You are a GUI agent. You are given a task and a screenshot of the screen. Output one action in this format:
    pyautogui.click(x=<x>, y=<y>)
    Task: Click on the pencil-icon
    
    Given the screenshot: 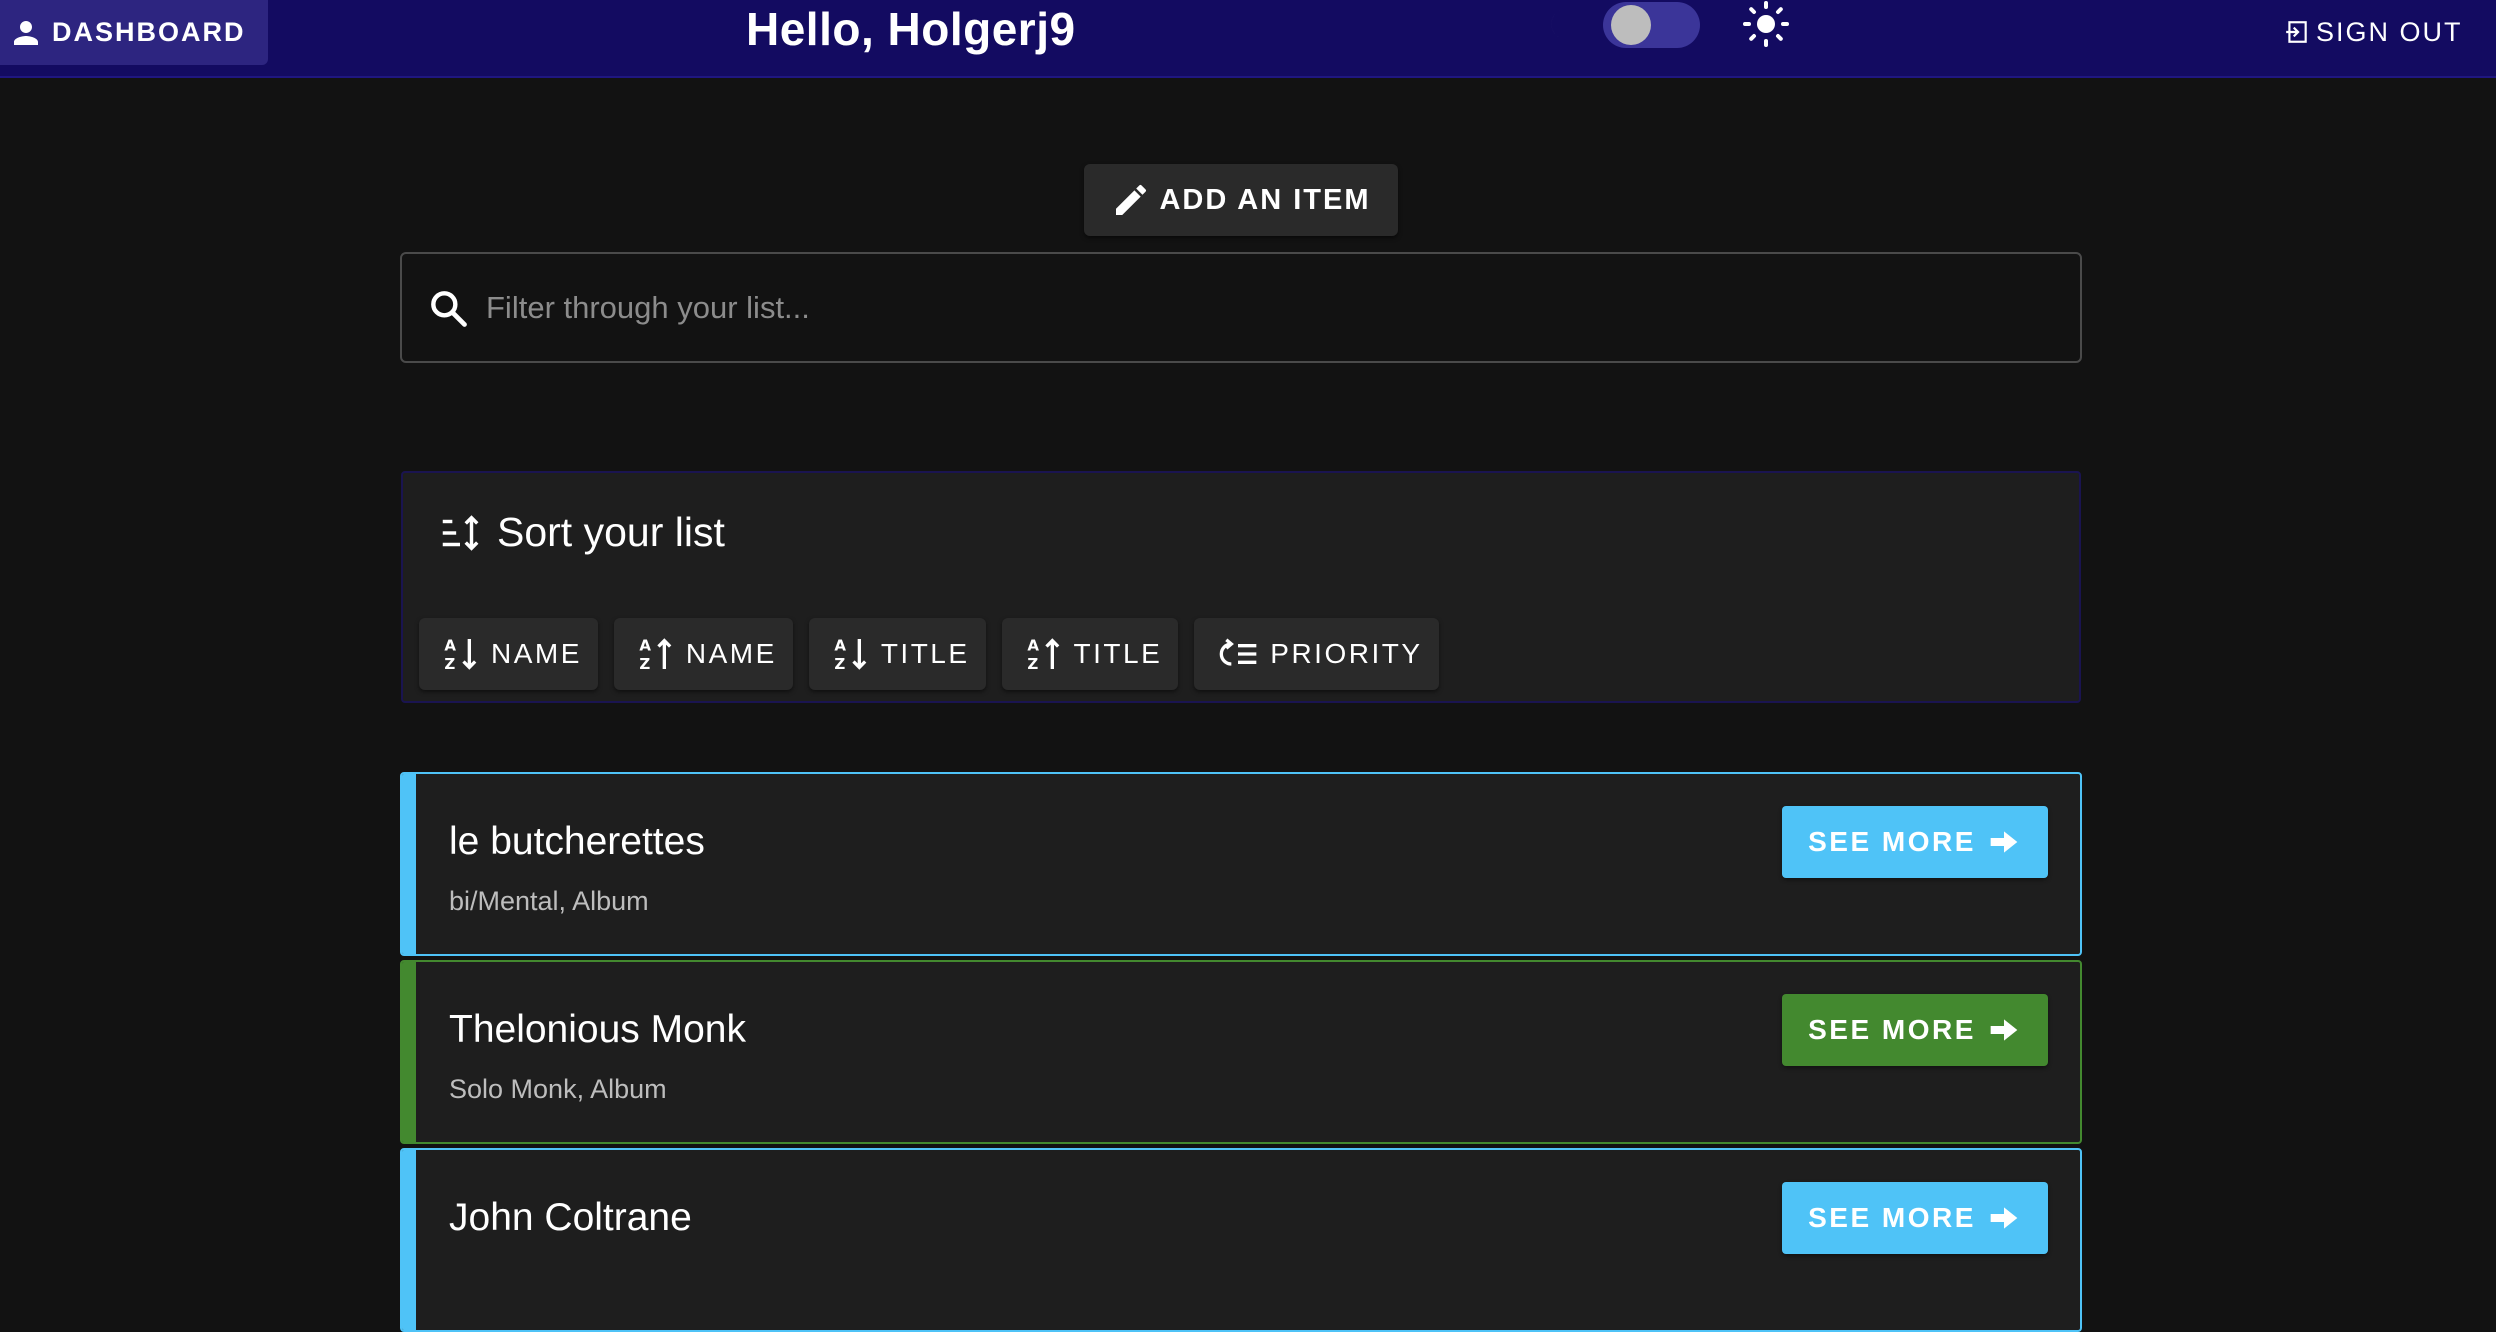 What is the action you would take?
    pyautogui.click(x=1131, y=199)
    